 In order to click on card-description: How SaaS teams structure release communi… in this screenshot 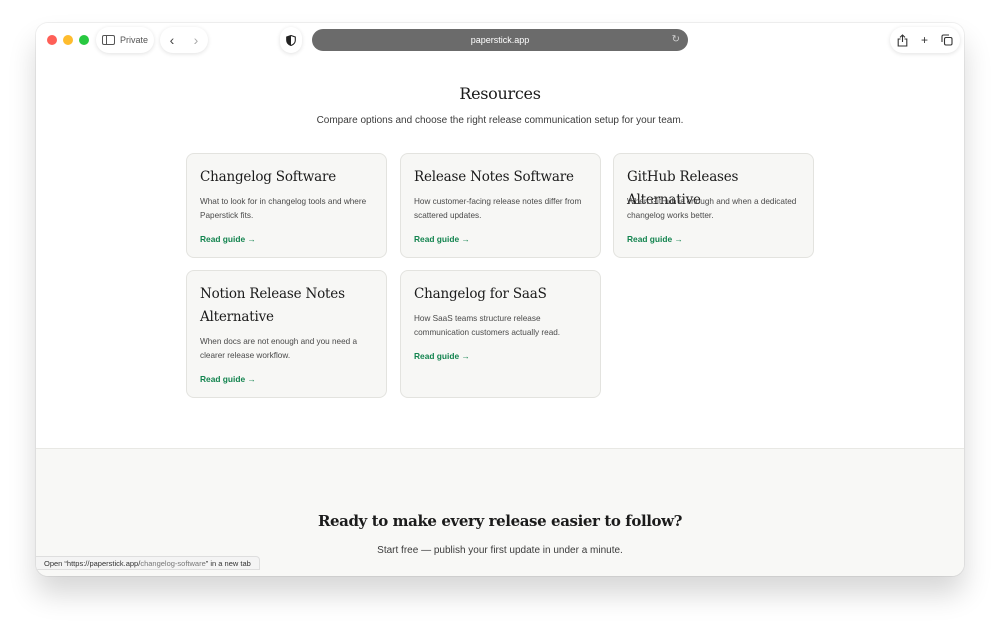, I will do `click(487, 325)`.